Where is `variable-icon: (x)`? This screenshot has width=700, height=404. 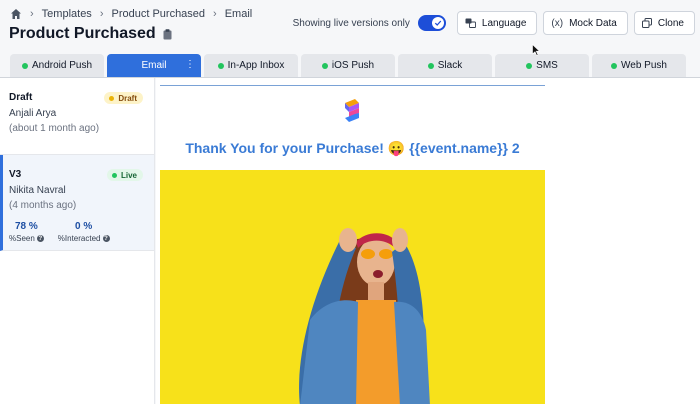 variable-icon: (x) is located at coordinates (557, 23).